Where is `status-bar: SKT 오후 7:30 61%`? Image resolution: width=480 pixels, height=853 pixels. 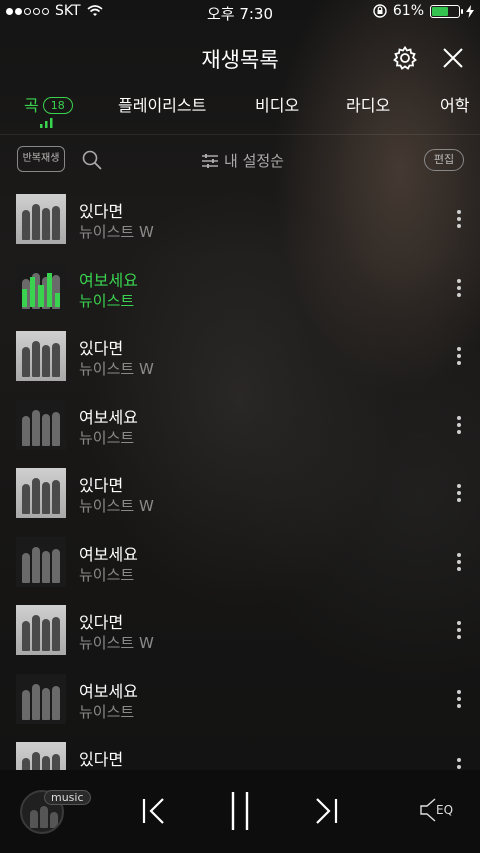 status-bar: SKT 오후 7:30 61% is located at coordinates (240, 12).